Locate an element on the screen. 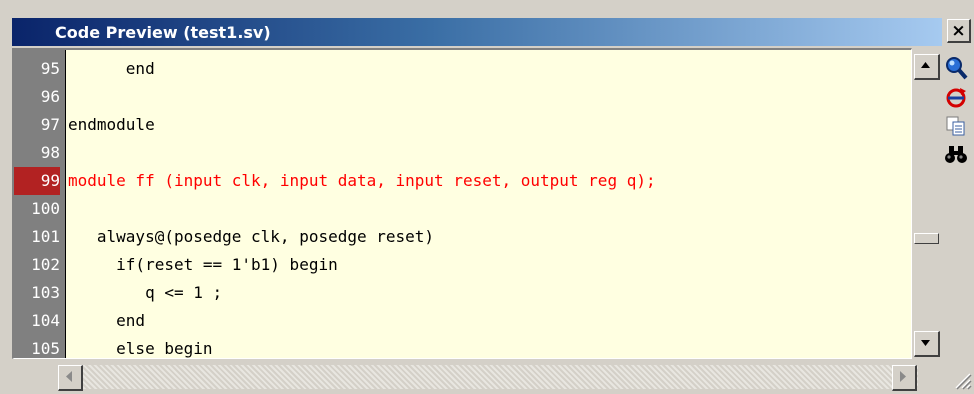 The image size is (974, 394). horizontal-scrollbar is located at coordinates (488, 378).